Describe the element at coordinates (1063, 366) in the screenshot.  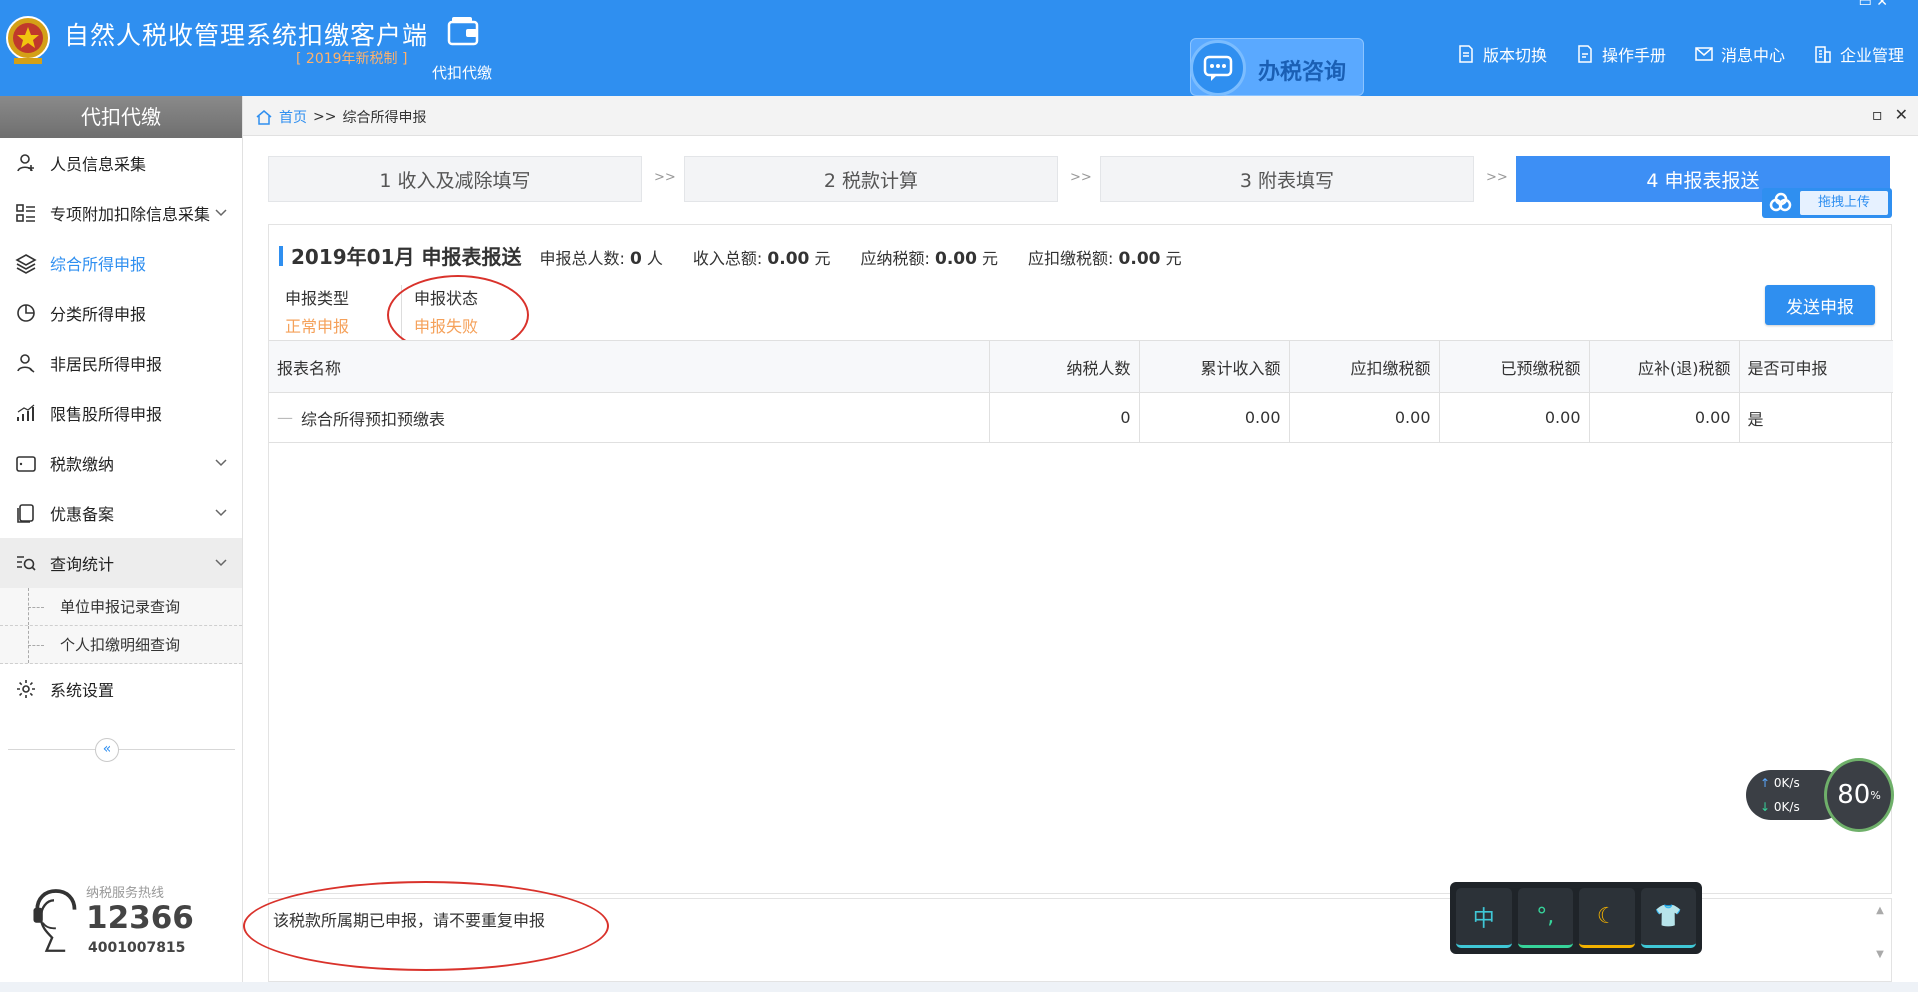
I see `col-taxpayers: 纳税人数` at that location.